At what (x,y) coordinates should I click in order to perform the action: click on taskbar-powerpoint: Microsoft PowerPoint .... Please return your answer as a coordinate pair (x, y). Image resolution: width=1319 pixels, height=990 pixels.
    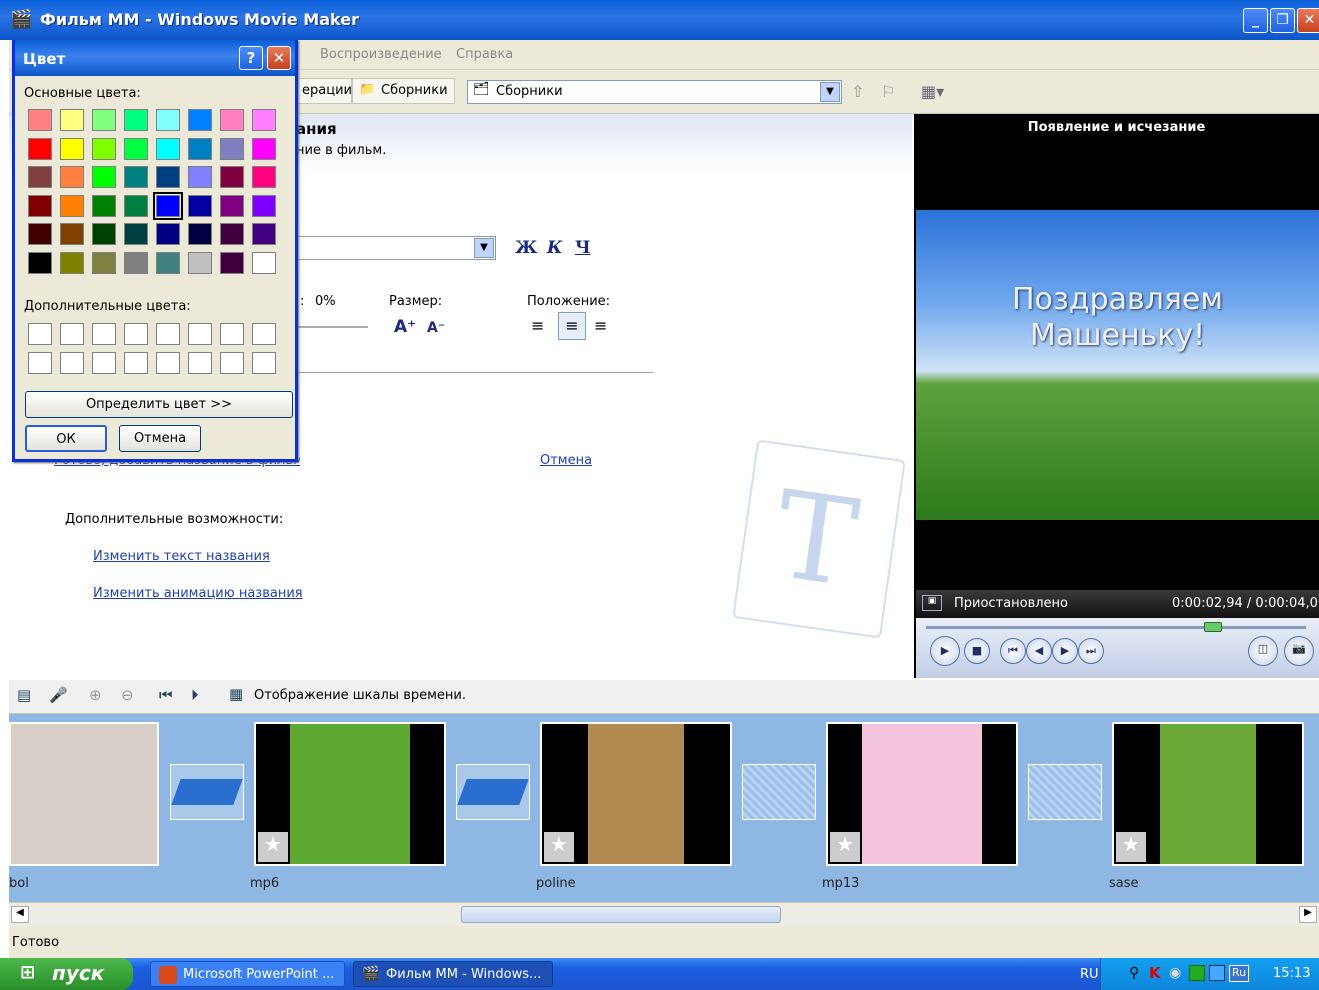
    Looking at the image, I should click on (247, 974).